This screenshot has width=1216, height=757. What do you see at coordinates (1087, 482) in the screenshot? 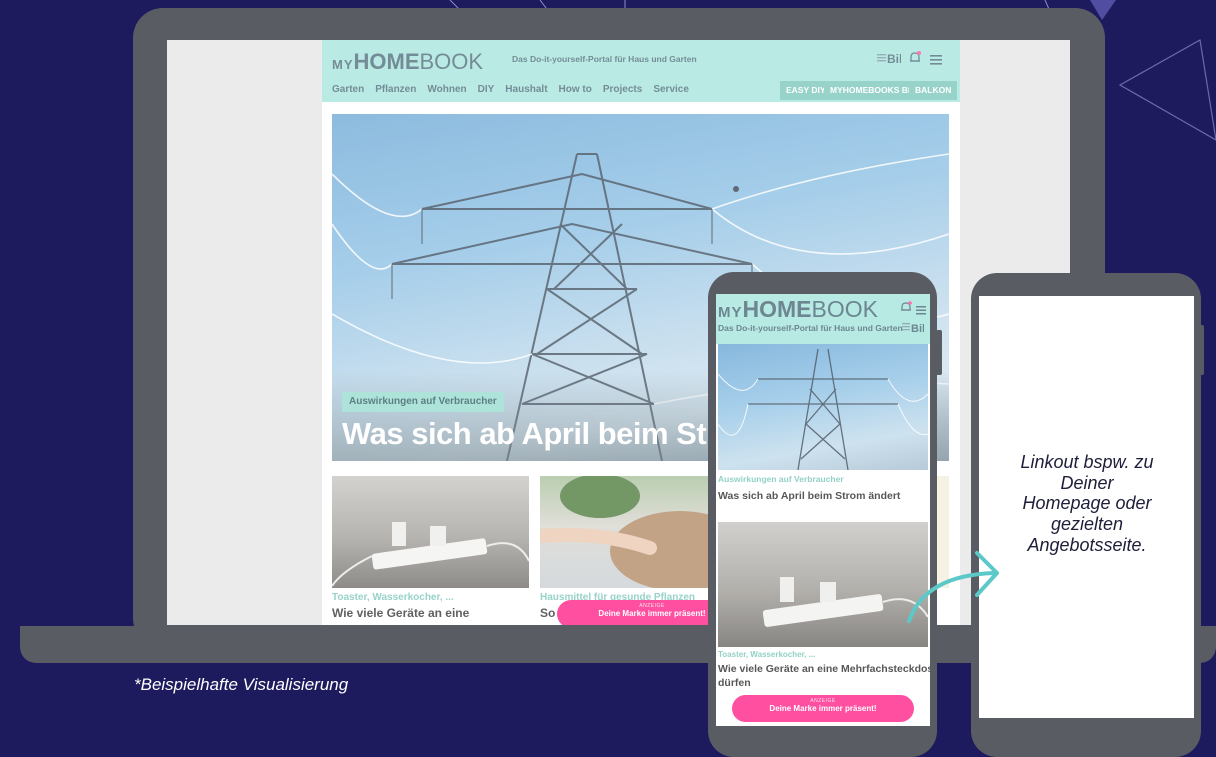
I see `linkout-line-2: Deiner` at bounding box center [1087, 482].